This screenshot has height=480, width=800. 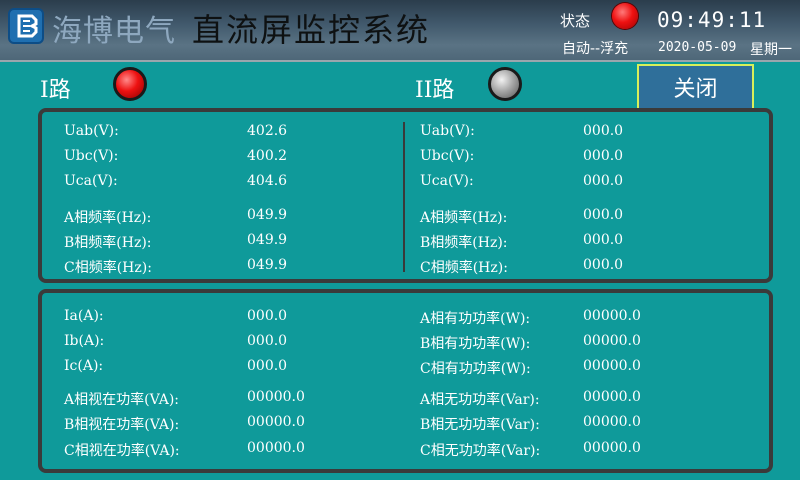 I want to click on row-label: A相视在功率(VA):, so click(x=122, y=400).